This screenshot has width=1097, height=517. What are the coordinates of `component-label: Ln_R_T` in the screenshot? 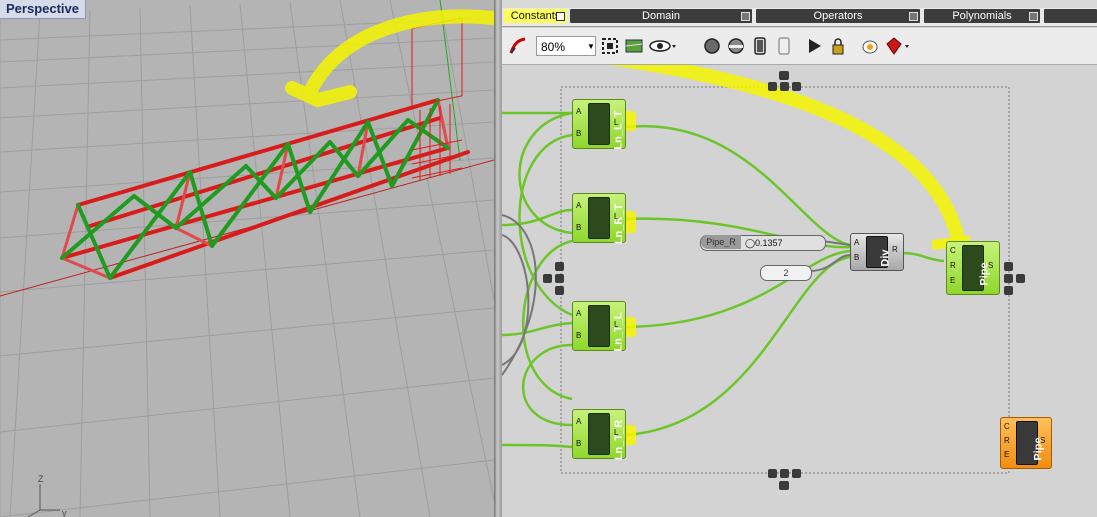 It's located at (619, 224).